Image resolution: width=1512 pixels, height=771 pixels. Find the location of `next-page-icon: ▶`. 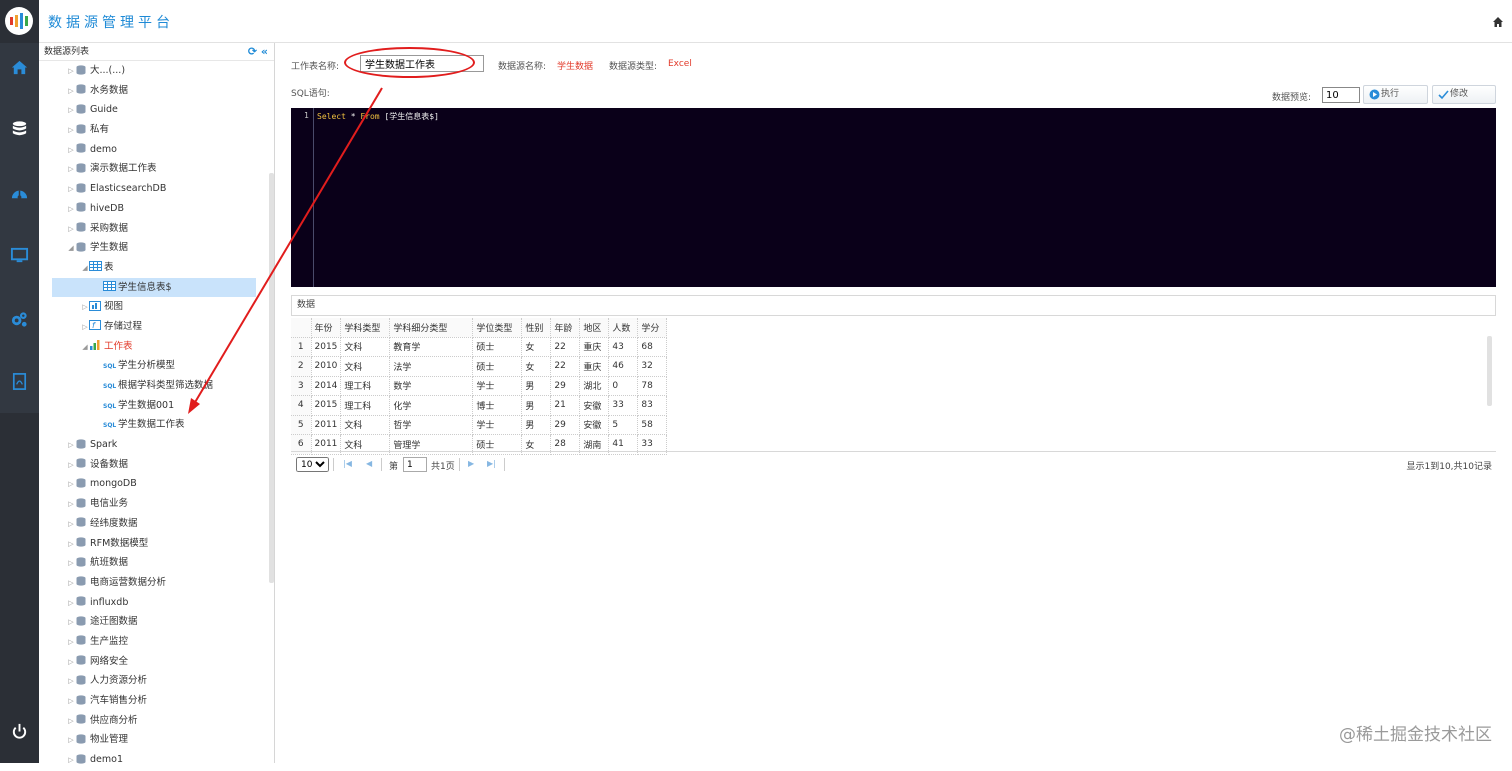

next-page-icon: ▶ is located at coordinates (471, 463).